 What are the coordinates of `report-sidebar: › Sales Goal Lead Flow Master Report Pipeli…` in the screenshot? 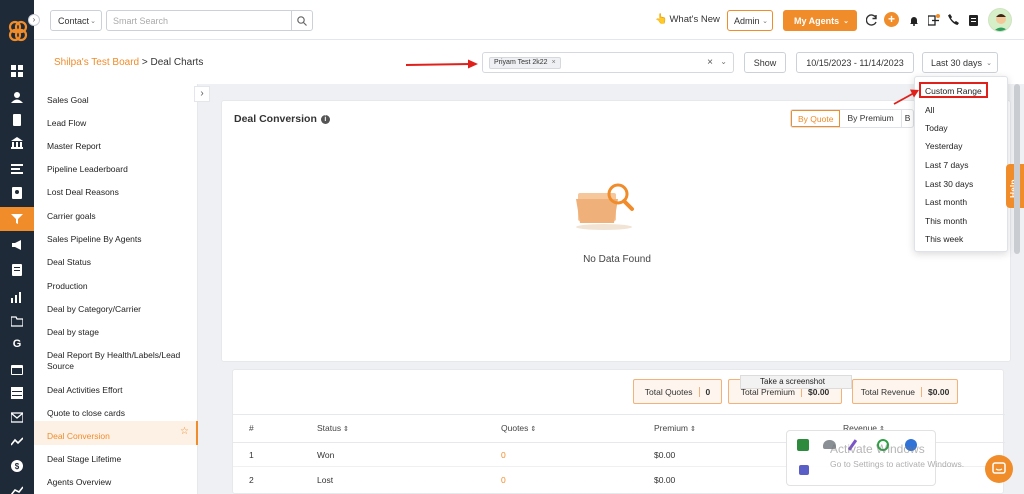 It's located at (122, 289).